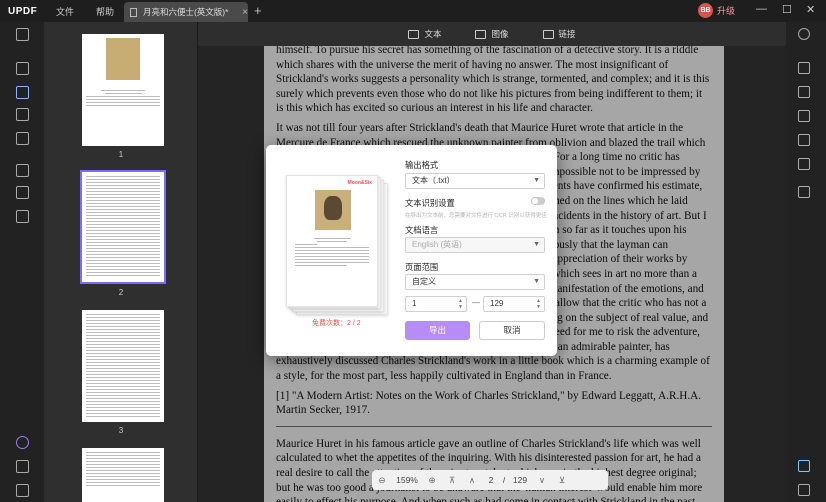 This screenshot has height=502, width=826. What do you see at coordinates (336, 323) in the screenshot?
I see `free-count: 免费次数：2 / 2` at bounding box center [336, 323].